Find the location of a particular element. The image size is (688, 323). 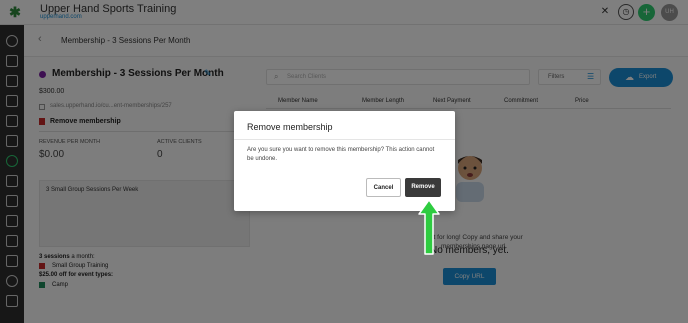

remove-button: Remove is located at coordinates (423, 187).